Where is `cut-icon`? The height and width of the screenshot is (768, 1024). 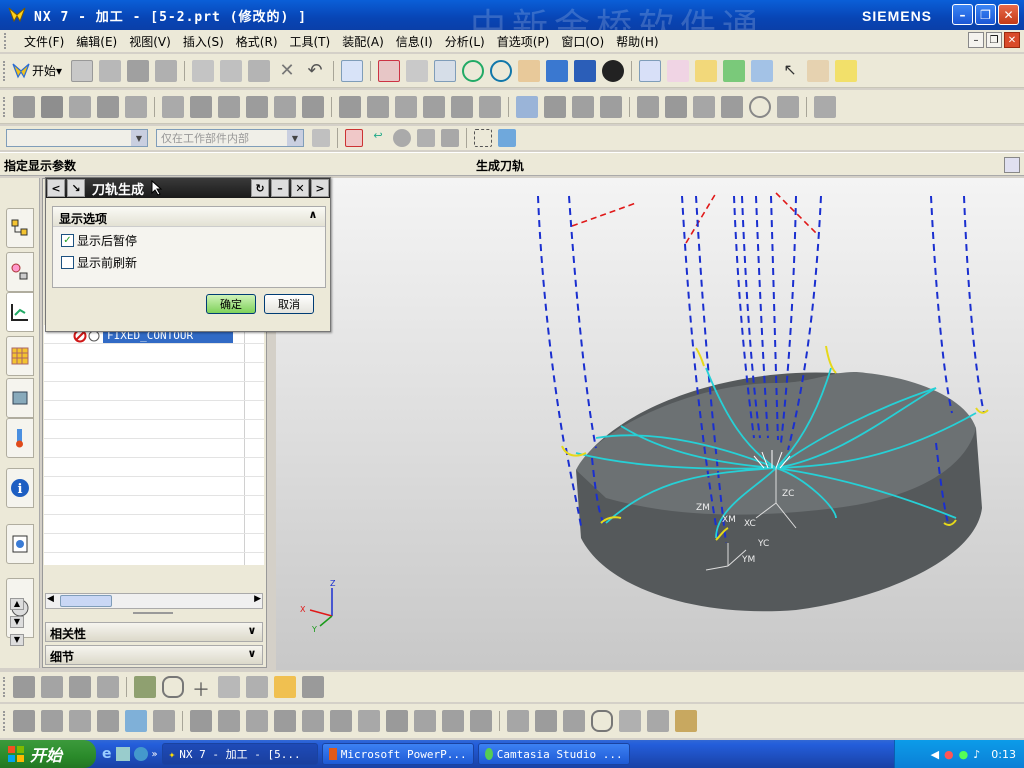
cut-icon is located at coordinates (203, 70).